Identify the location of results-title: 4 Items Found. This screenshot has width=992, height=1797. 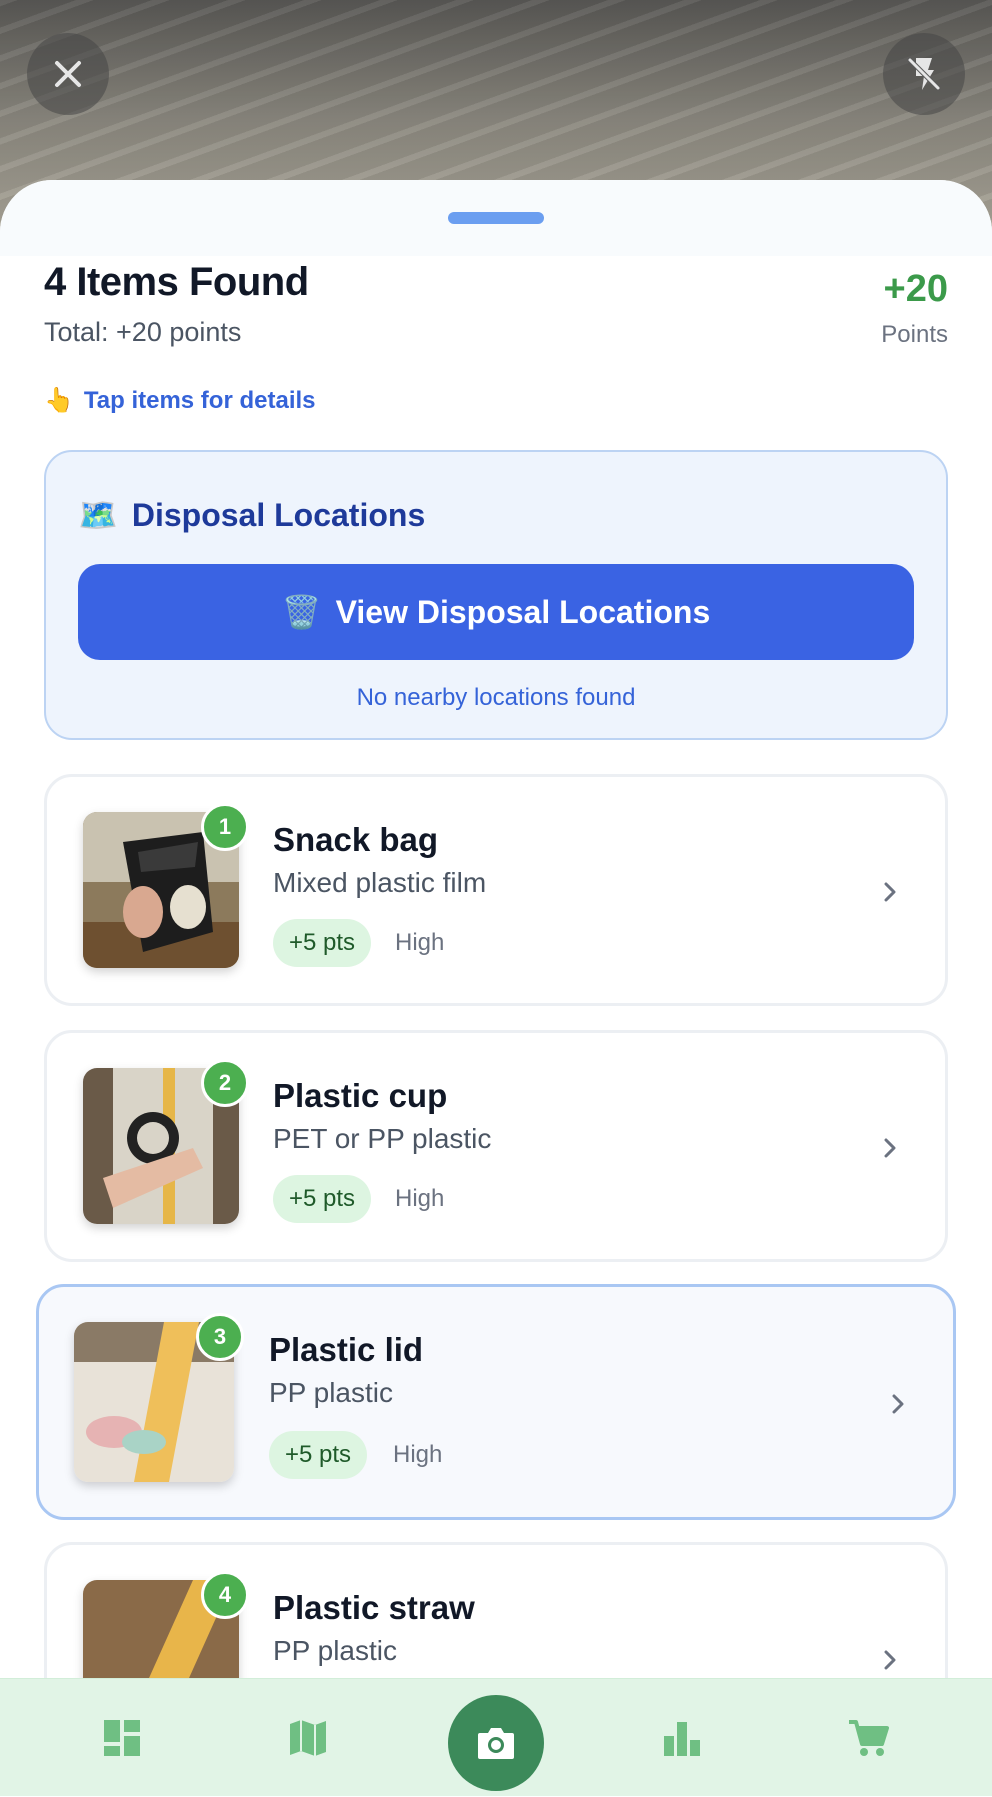
(176, 282).